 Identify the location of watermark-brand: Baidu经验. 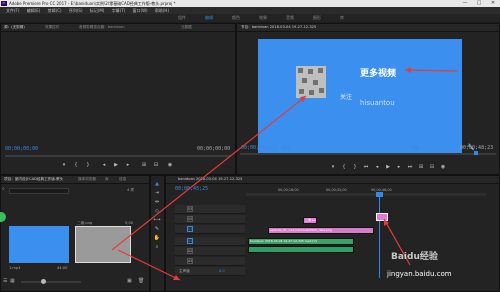
(414, 257).